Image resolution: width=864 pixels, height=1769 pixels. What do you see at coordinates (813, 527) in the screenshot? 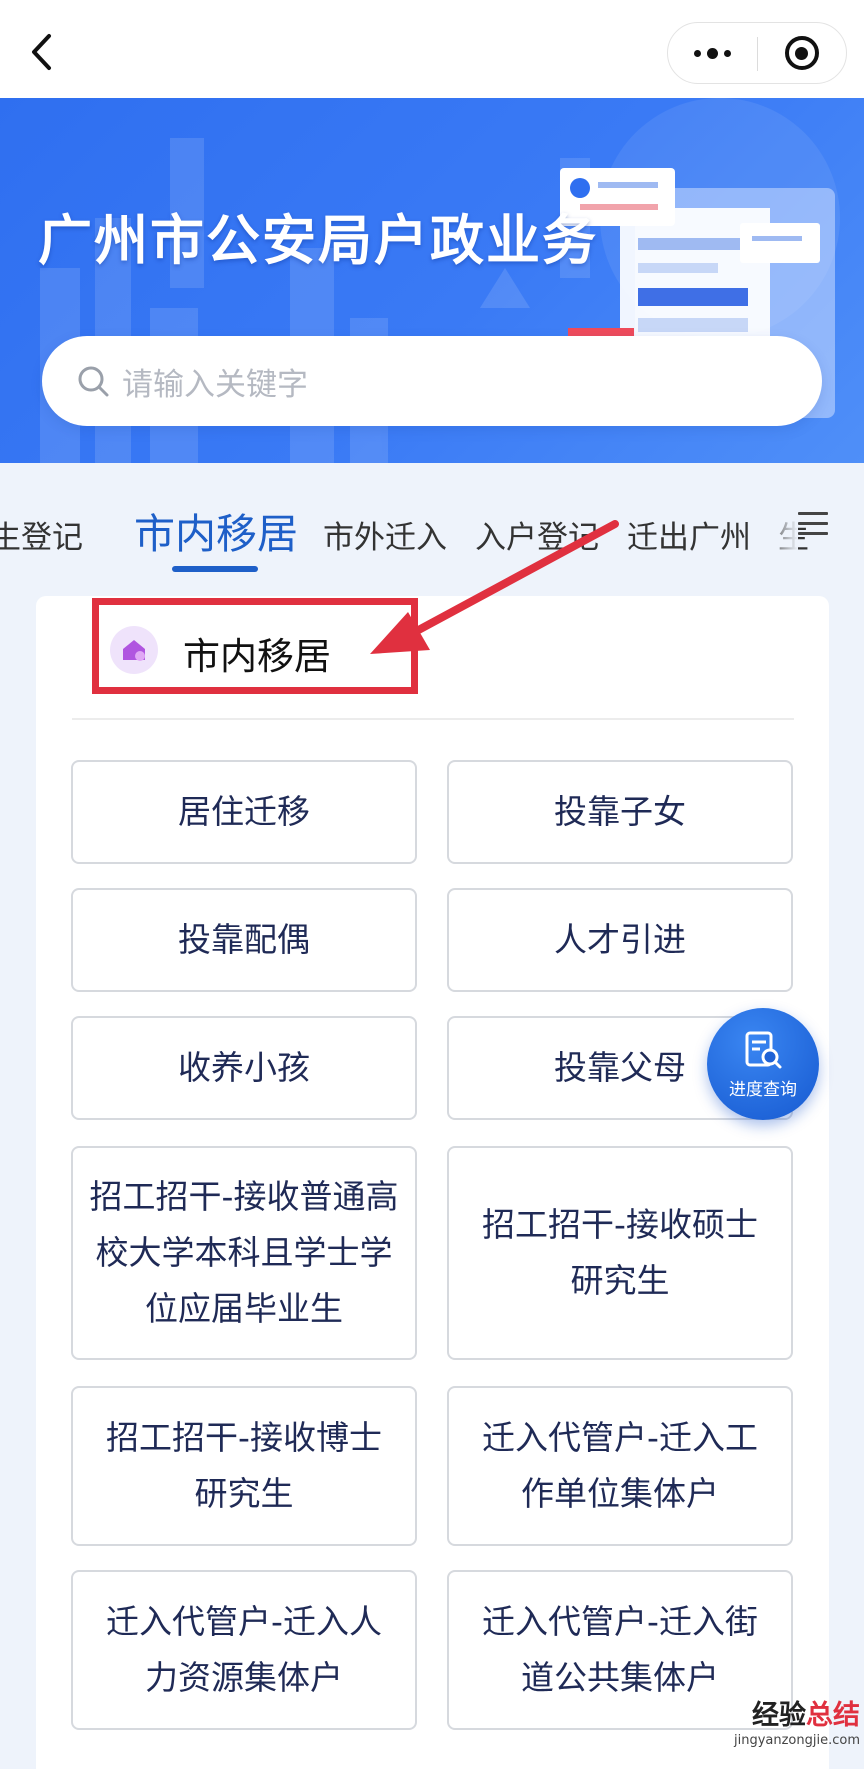
I see `menu-icon` at bounding box center [813, 527].